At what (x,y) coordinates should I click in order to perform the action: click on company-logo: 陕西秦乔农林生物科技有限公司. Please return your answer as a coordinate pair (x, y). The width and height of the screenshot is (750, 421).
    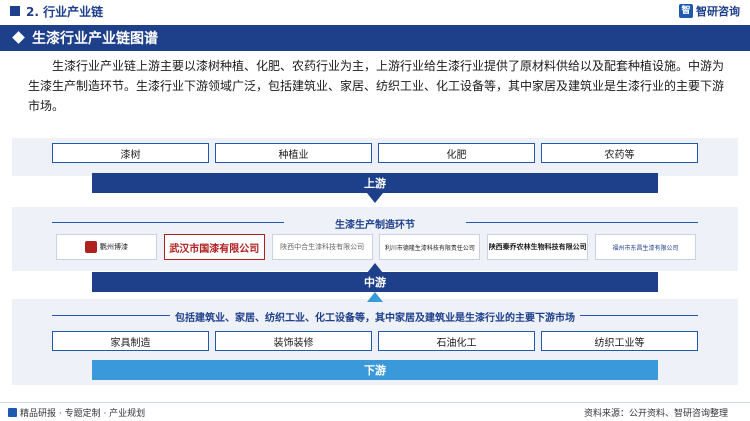
    Looking at the image, I should click on (538, 247).